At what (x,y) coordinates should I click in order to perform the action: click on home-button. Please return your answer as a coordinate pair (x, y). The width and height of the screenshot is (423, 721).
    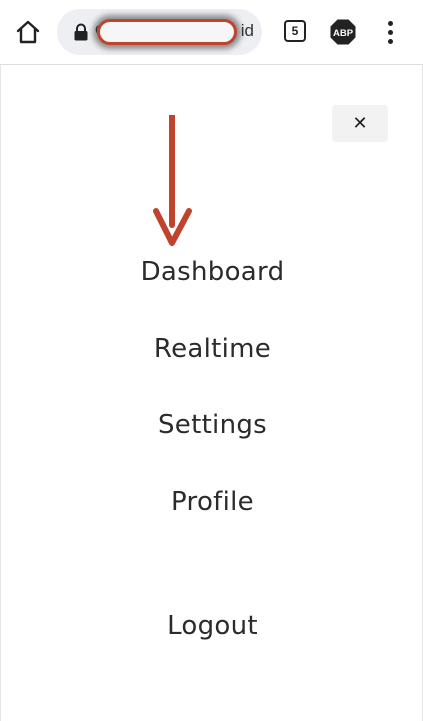
    Looking at the image, I should click on (28, 32).